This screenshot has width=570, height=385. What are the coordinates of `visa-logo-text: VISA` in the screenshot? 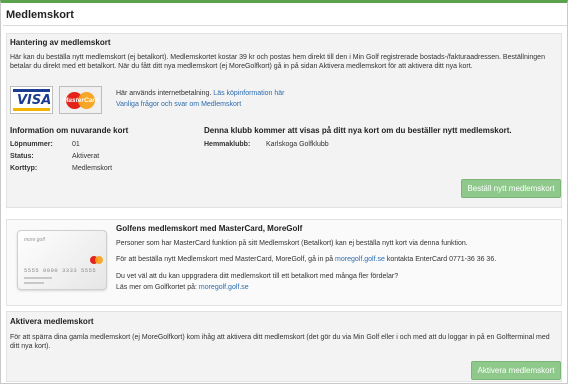 It's located at (34, 100).